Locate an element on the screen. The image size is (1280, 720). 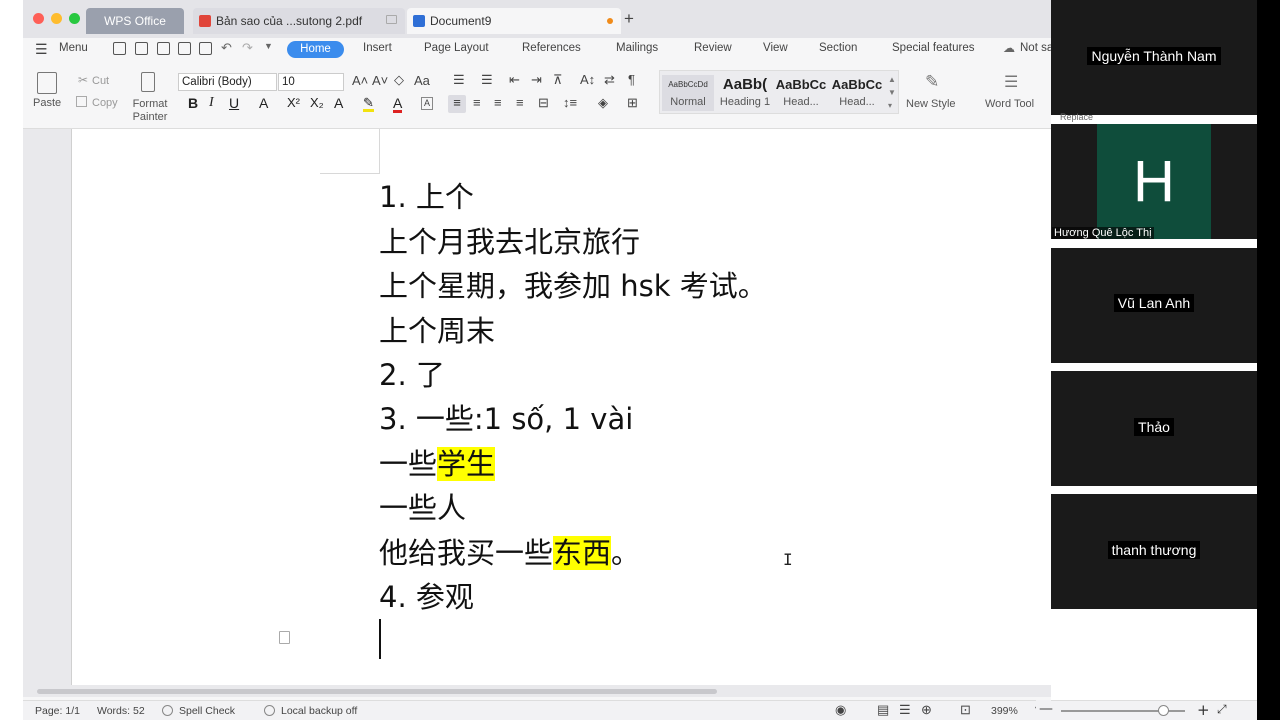
fullscreen-icon: ⤢ is located at coordinates (1222, 709).